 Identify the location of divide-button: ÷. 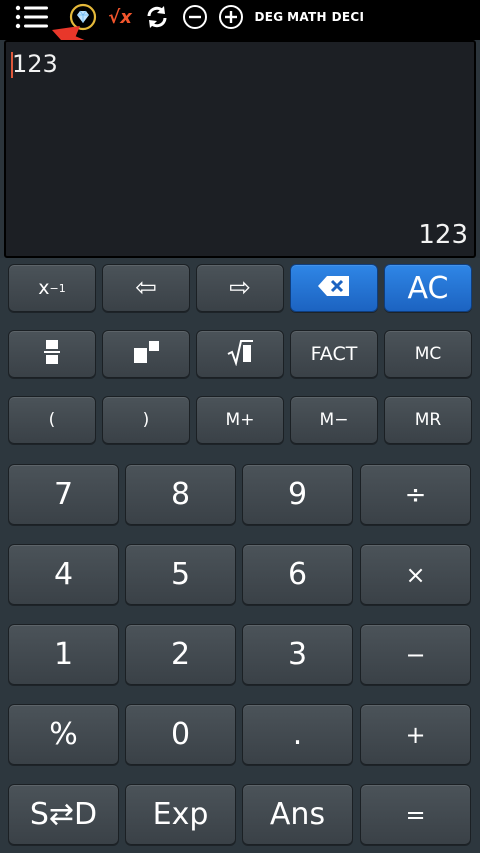
(415, 494).